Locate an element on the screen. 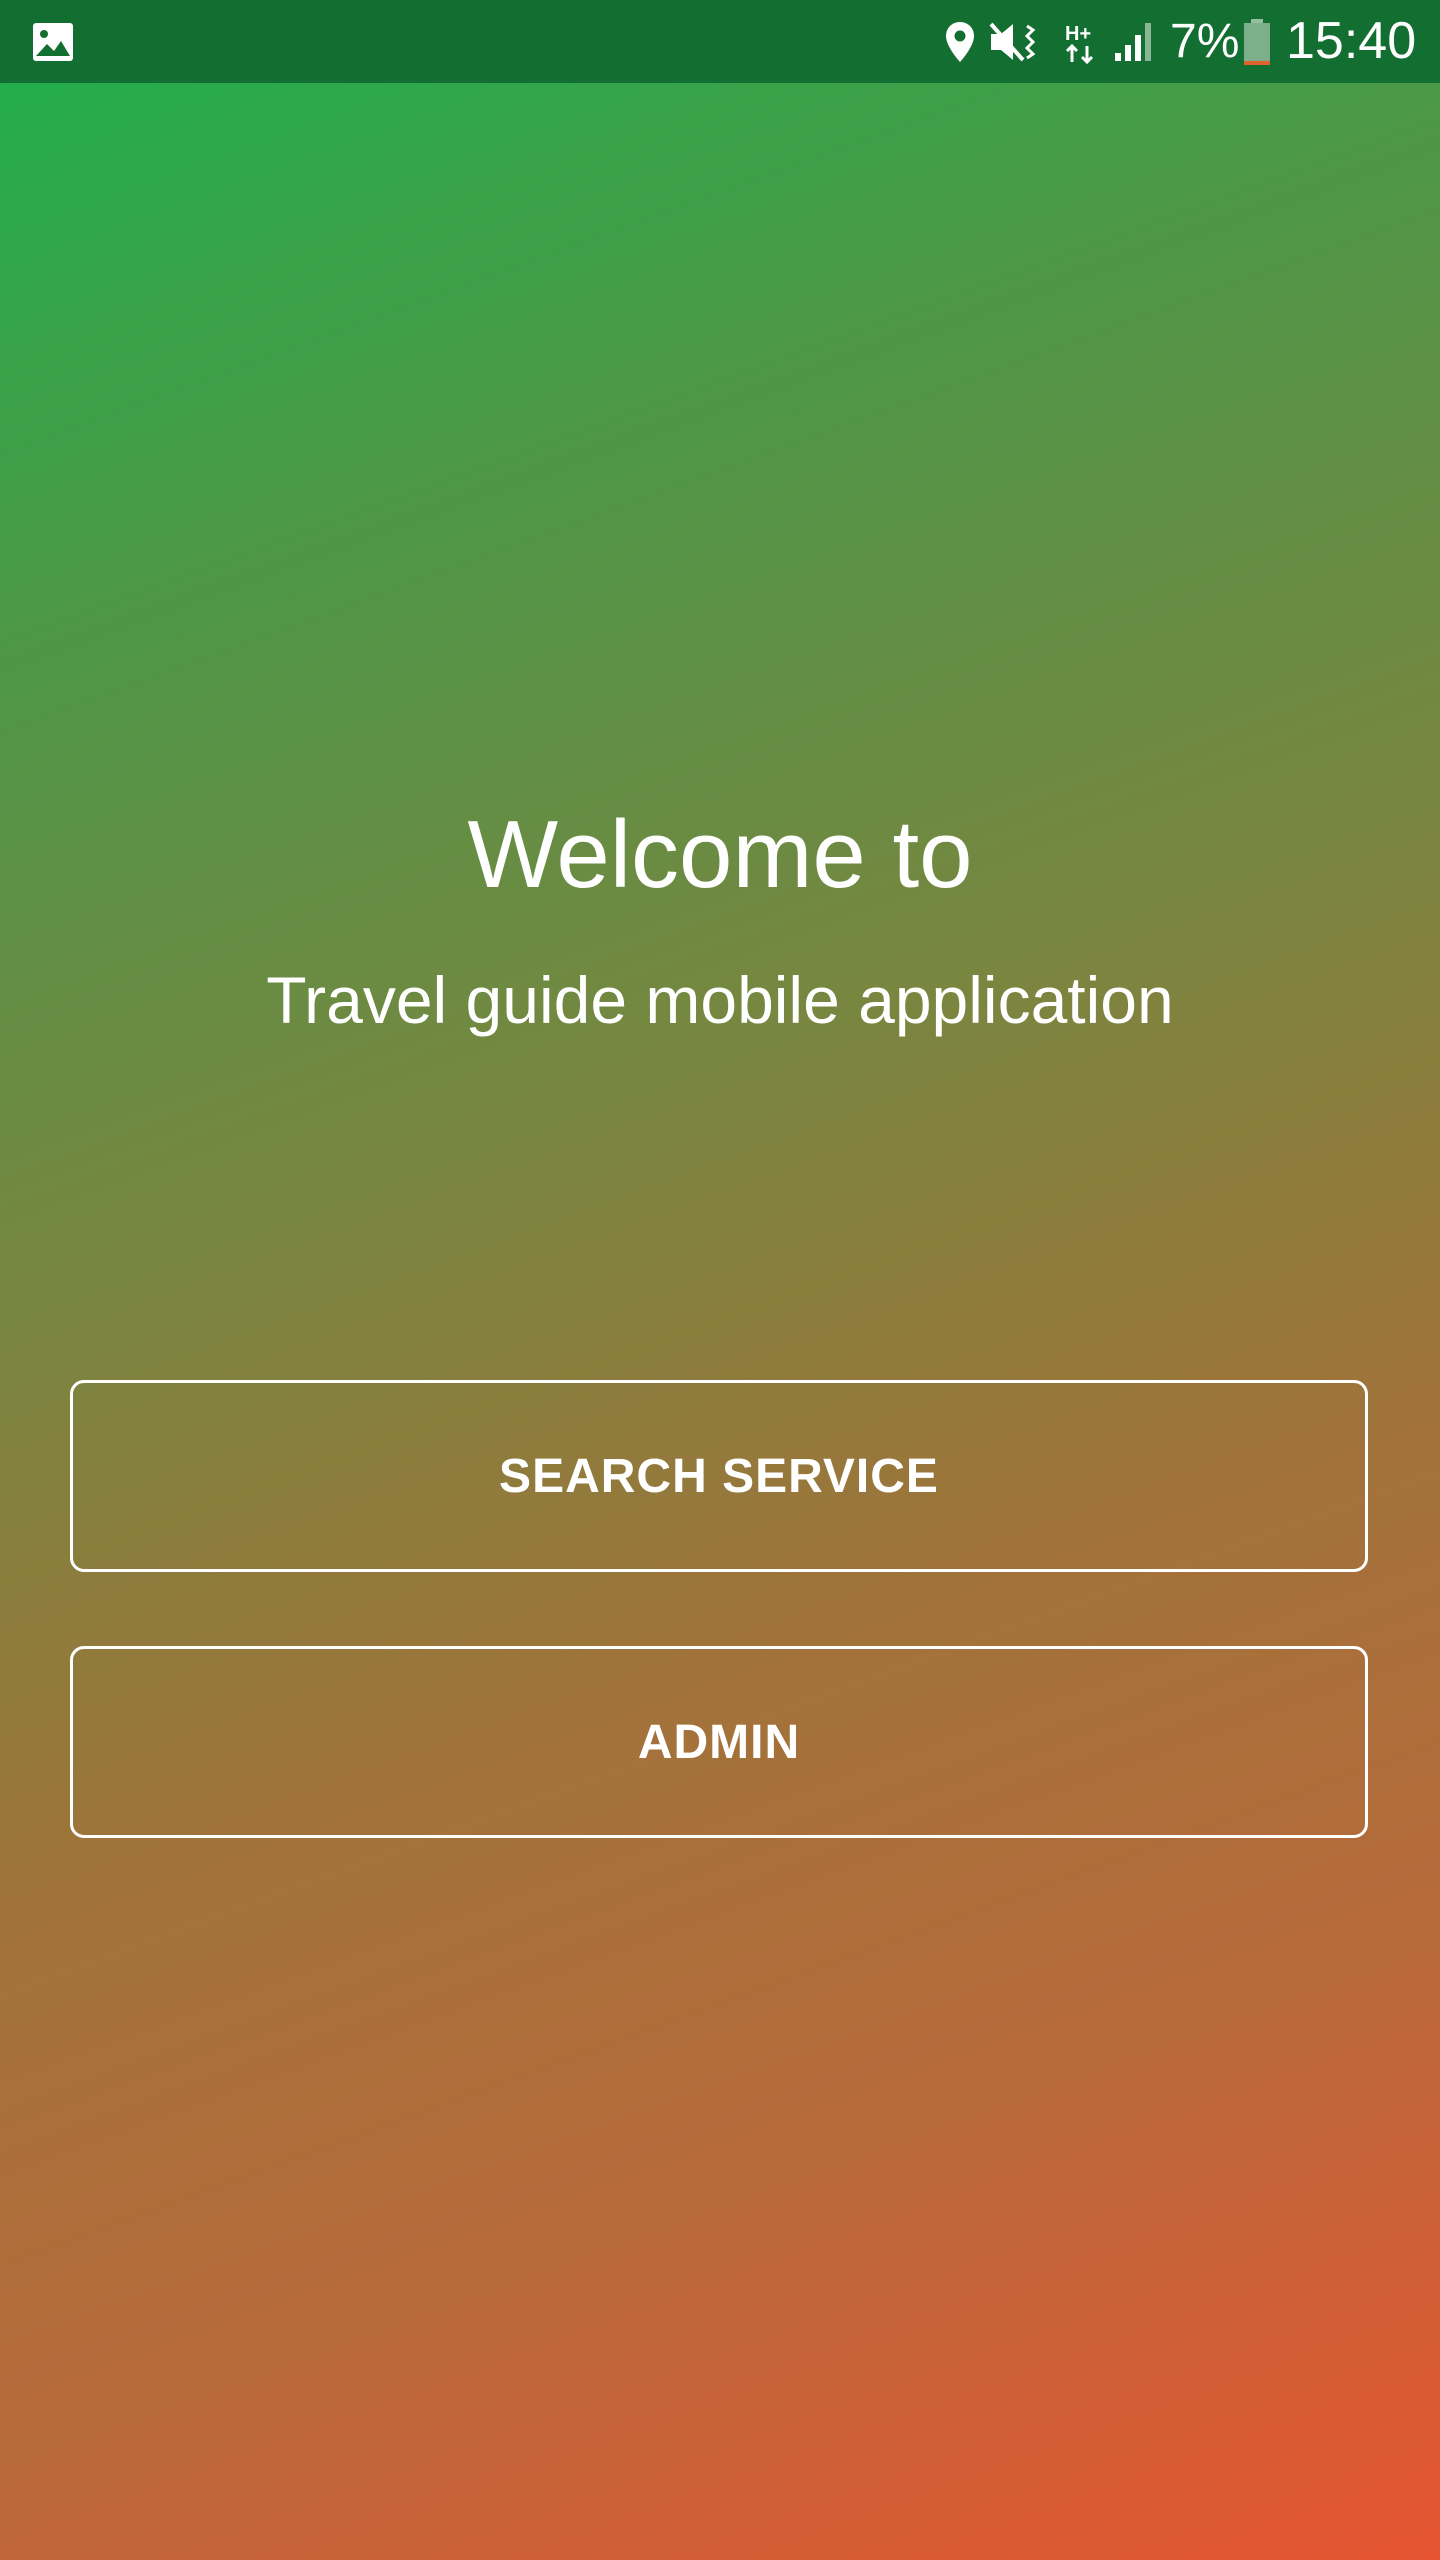 The height and width of the screenshot is (2560, 1440). welcome-title: Welcome to is located at coordinates (720, 854).